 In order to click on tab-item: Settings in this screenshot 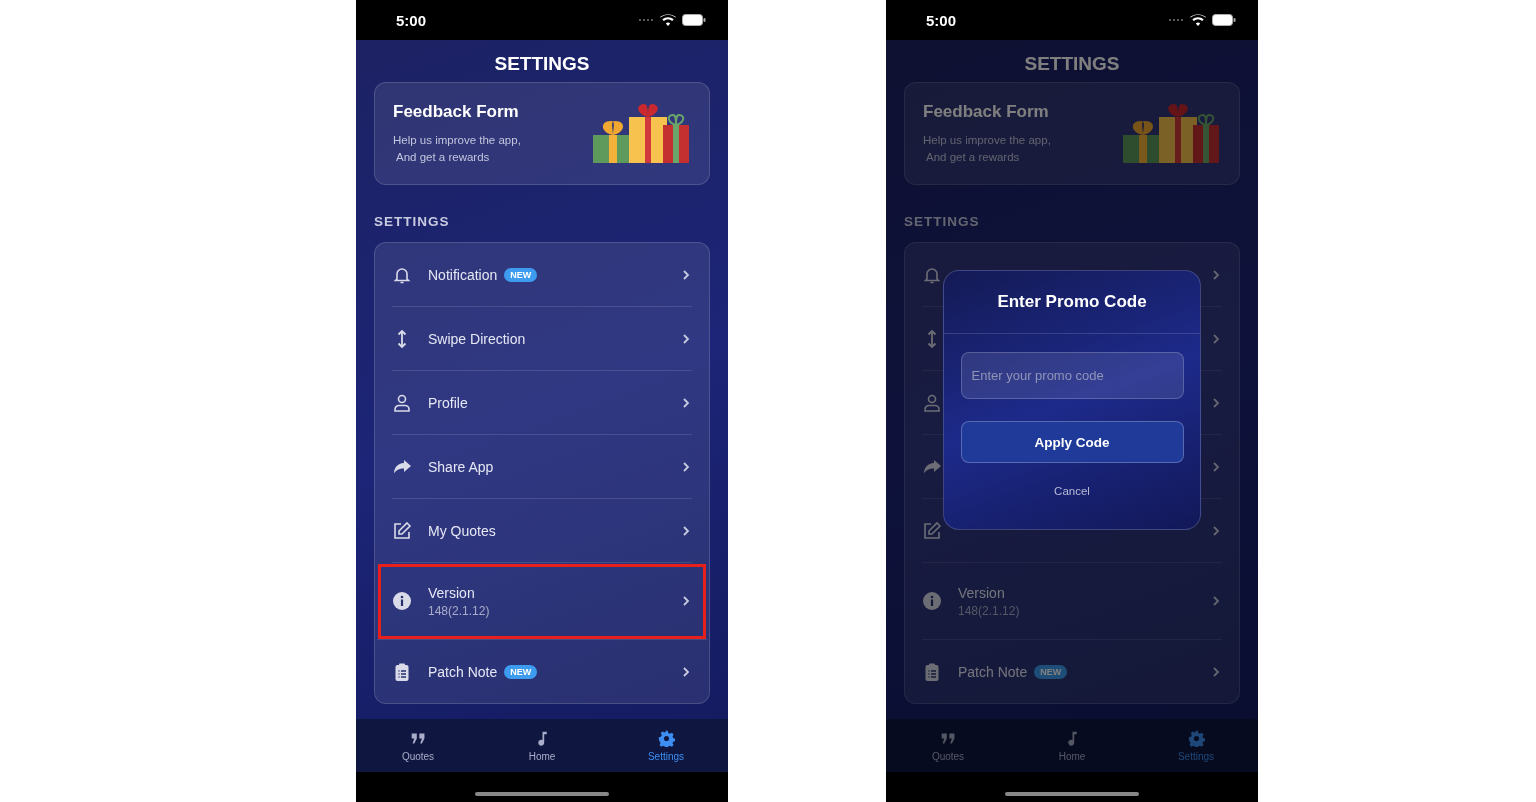, I will do `click(666, 745)`.